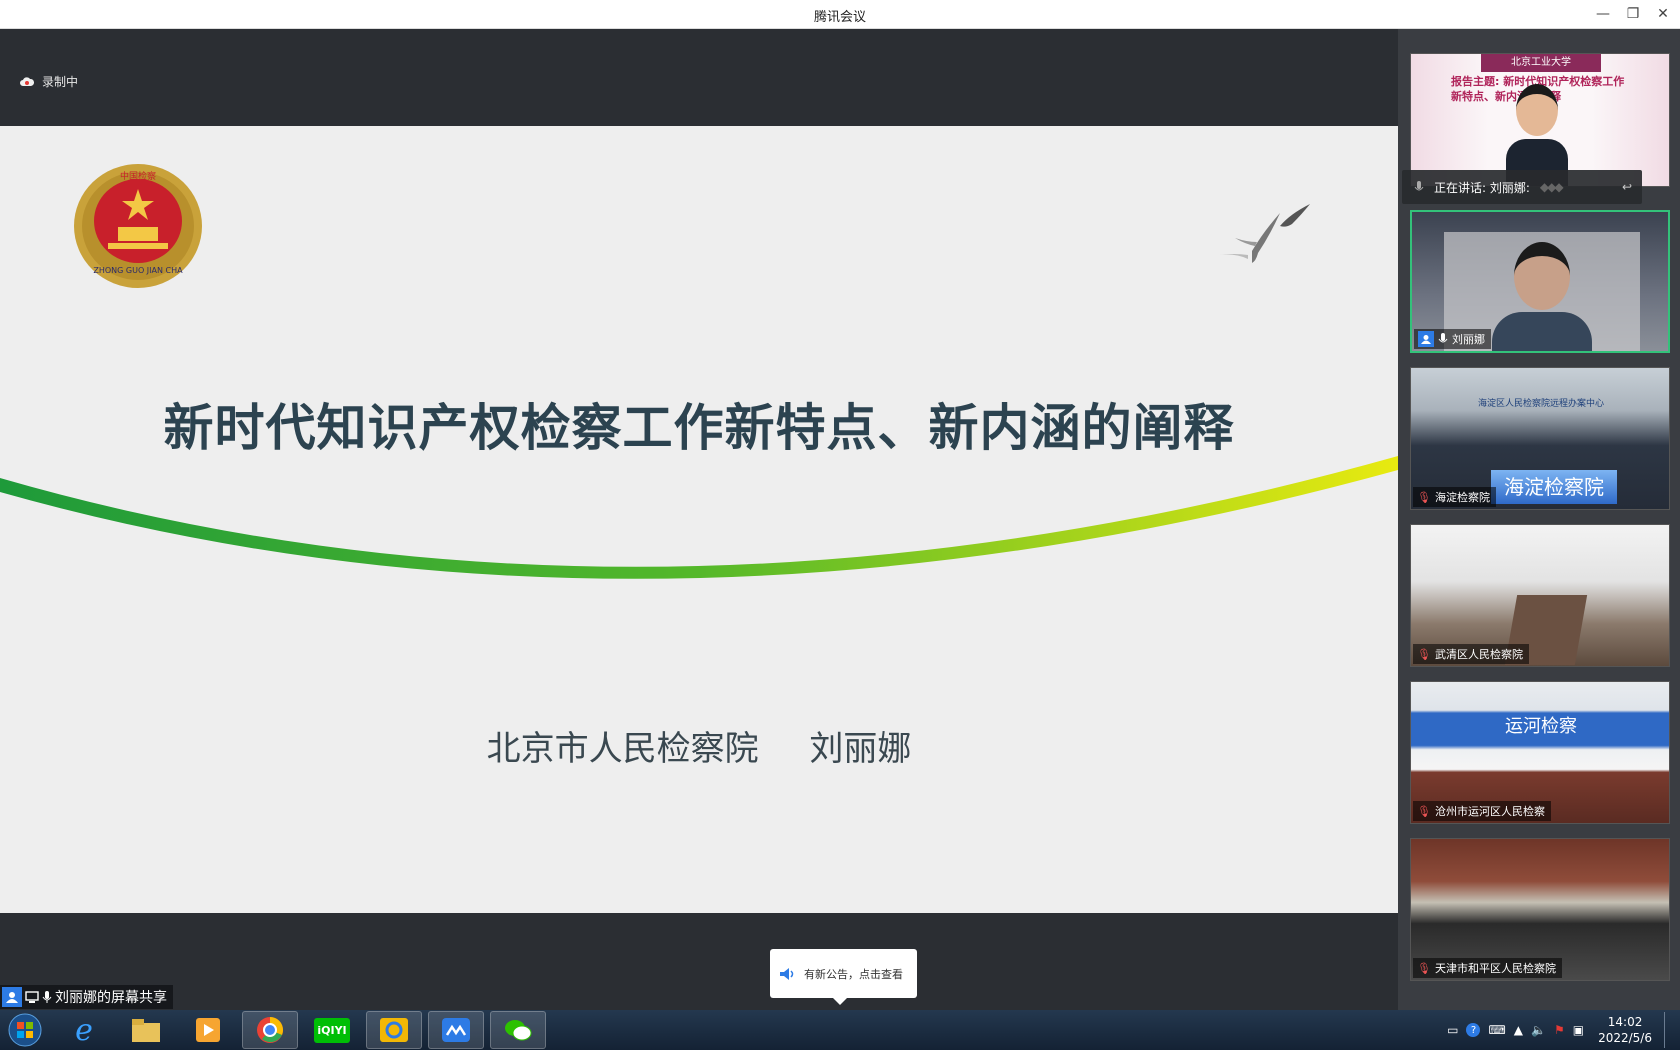 The image size is (1680, 1050). What do you see at coordinates (208, 1030) in the screenshot?
I see `media-player-icon` at bounding box center [208, 1030].